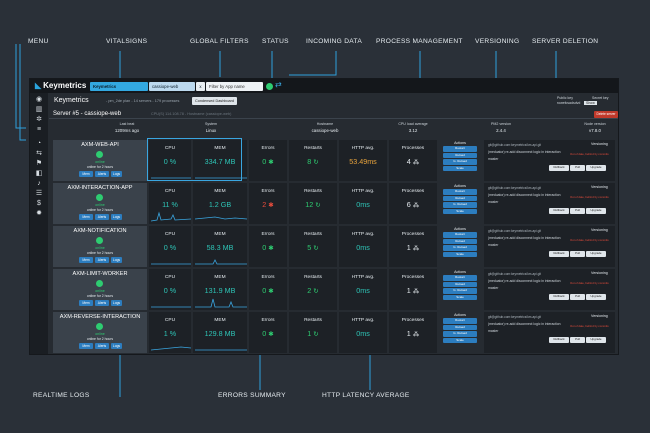  What do you see at coordinates (271, 205) in the screenshot?
I see `bug-icon: ✱` at bounding box center [271, 205].